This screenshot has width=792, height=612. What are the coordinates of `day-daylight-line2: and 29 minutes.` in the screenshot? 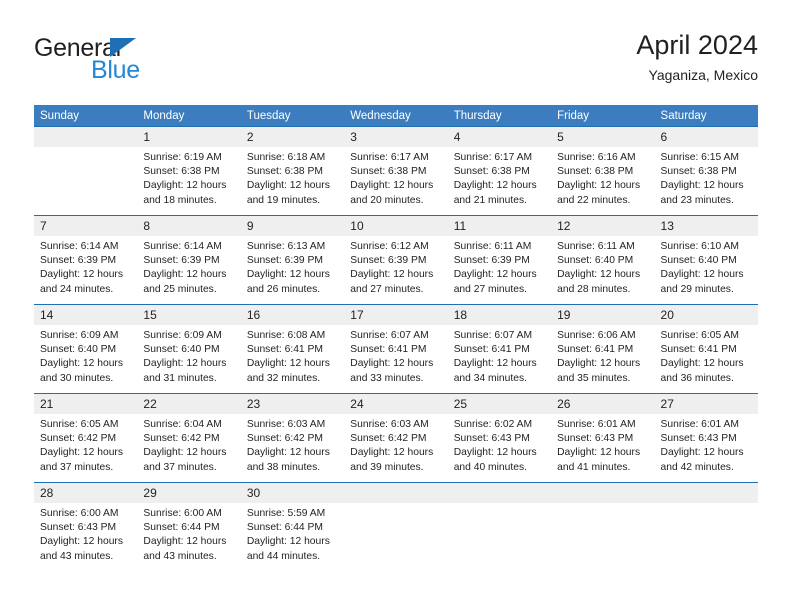 It's located at (697, 289).